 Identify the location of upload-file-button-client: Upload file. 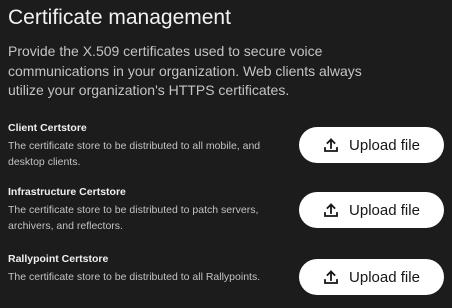
(371, 145).